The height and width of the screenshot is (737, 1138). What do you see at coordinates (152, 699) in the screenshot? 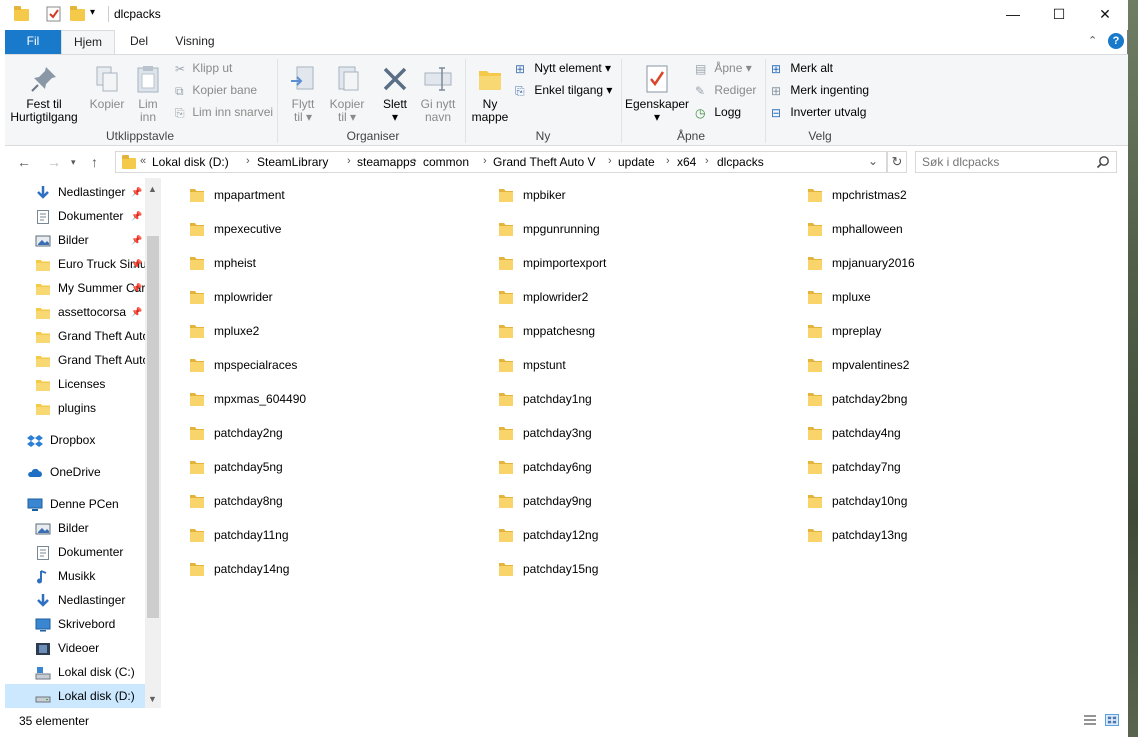
I see `scroll-down-icon: ▼` at bounding box center [152, 699].